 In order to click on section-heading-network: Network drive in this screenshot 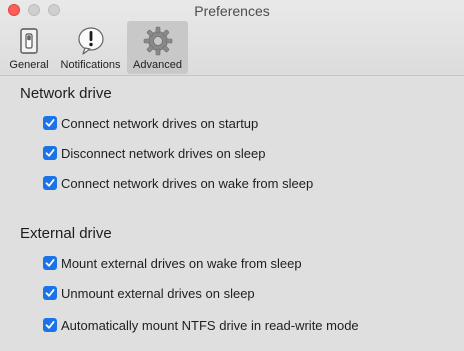, I will do `click(66, 93)`.